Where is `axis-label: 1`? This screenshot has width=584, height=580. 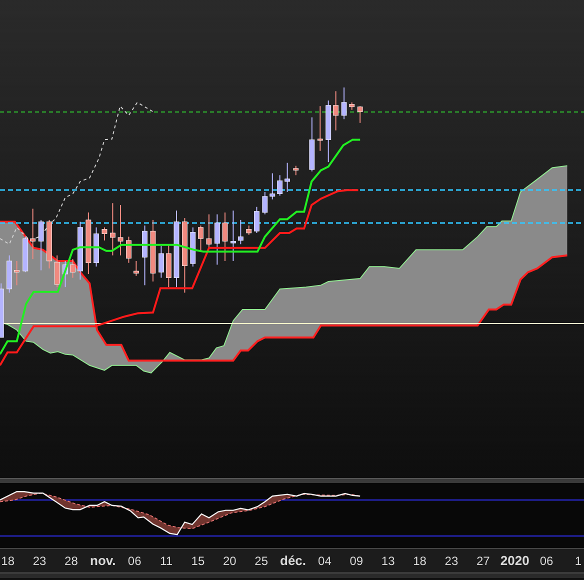 axis-label: 1 is located at coordinates (578, 561).